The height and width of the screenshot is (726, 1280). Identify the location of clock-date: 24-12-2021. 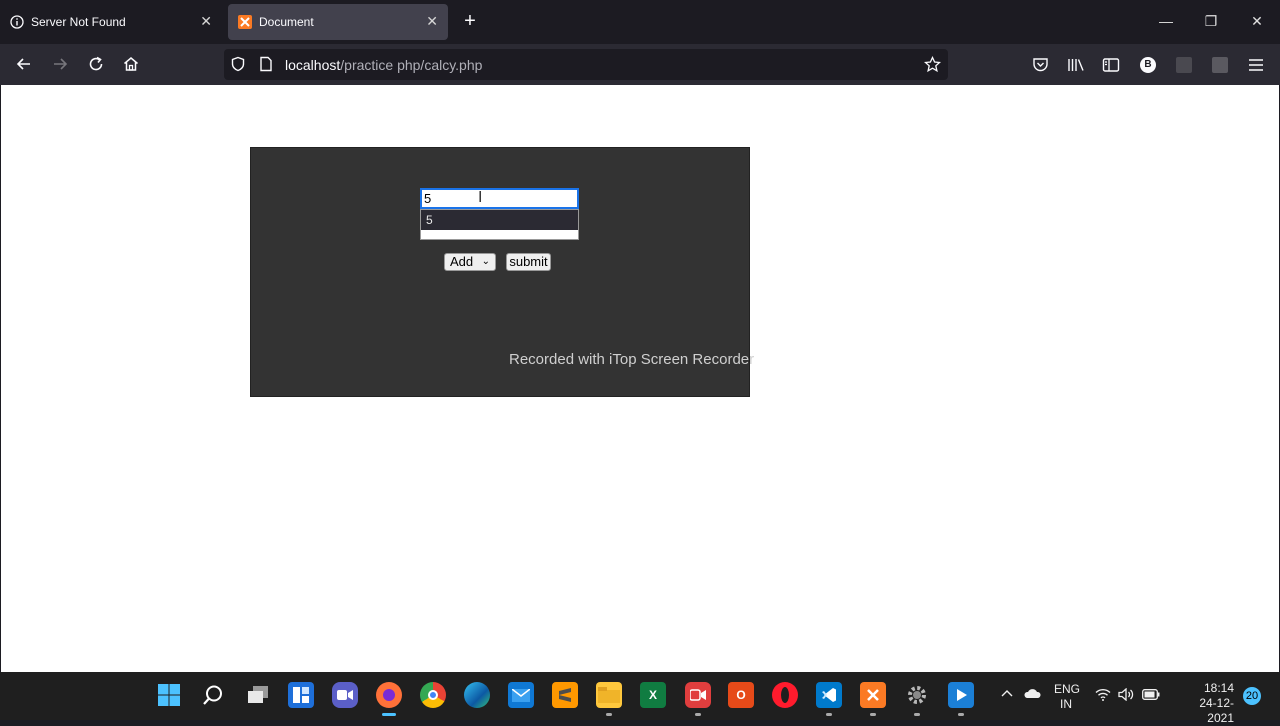
(1216, 710).